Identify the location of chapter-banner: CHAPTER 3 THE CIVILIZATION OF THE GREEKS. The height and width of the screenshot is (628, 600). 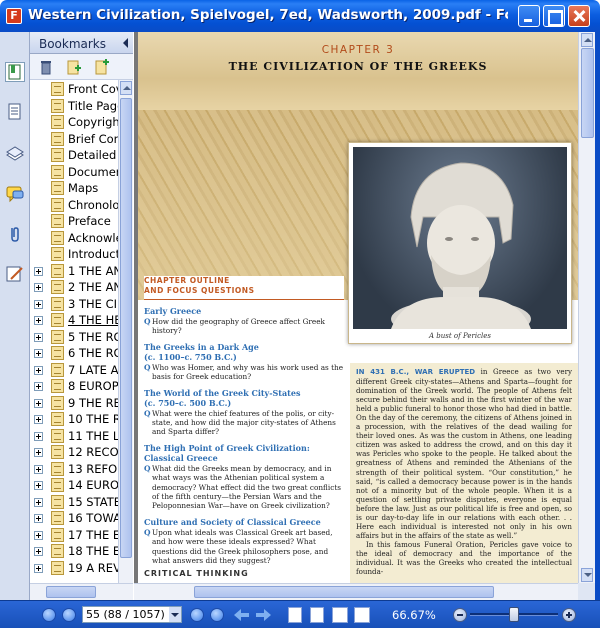
(358, 71).